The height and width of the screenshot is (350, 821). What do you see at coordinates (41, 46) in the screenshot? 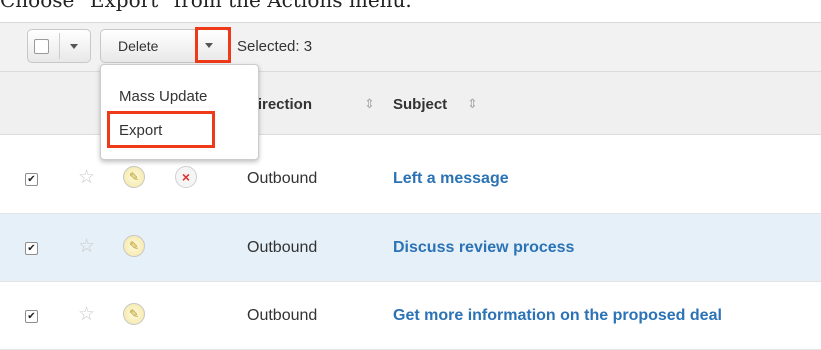
I see `select-all-checkbox` at bounding box center [41, 46].